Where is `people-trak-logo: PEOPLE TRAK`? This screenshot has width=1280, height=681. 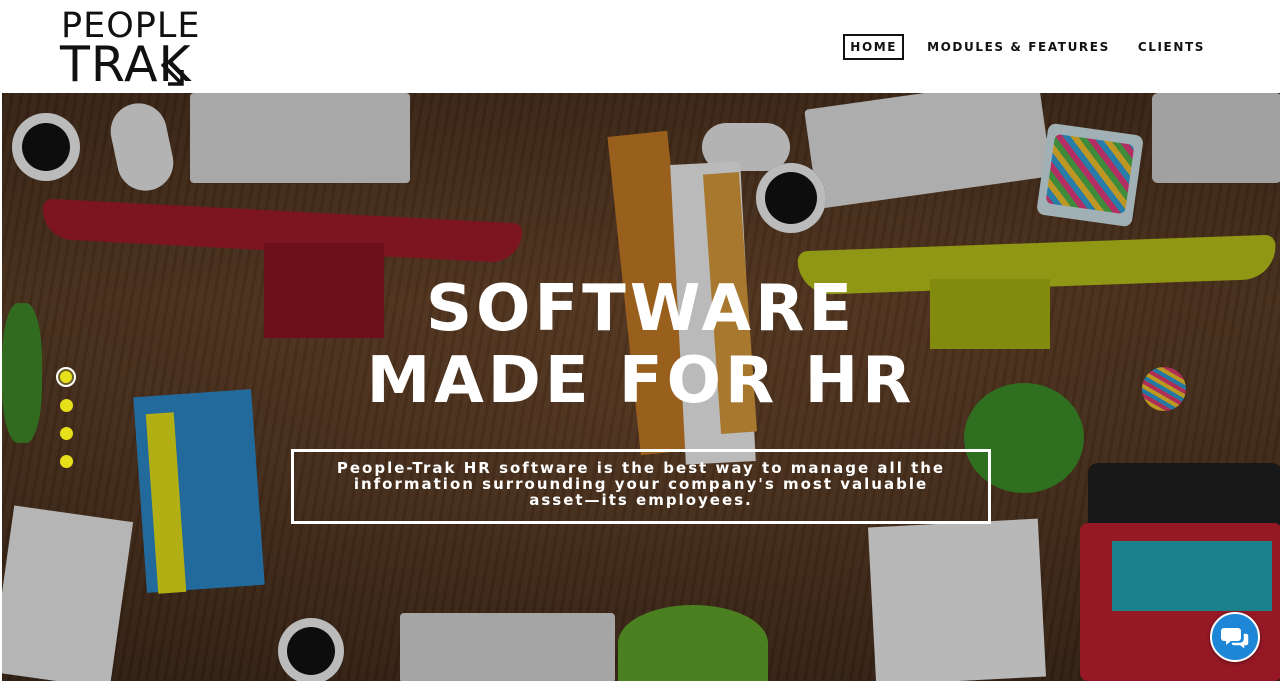 people-trak-logo: PEOPLE TRAK is located at coordinates (130, 48).